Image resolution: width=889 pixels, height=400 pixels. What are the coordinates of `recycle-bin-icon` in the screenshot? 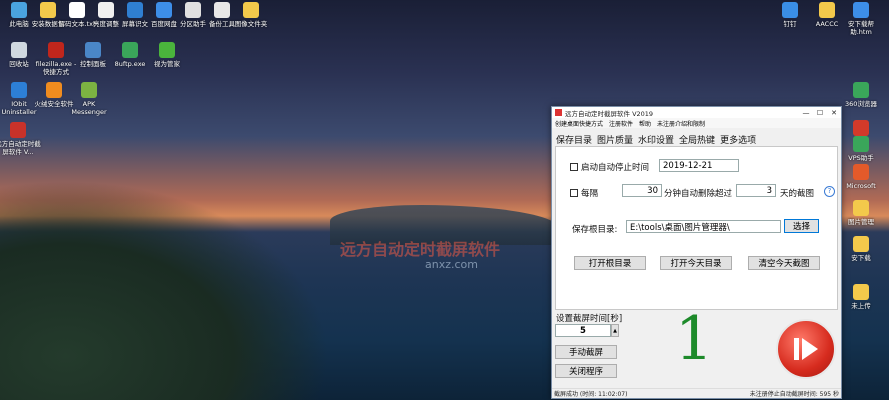 It's located at (19, 50).